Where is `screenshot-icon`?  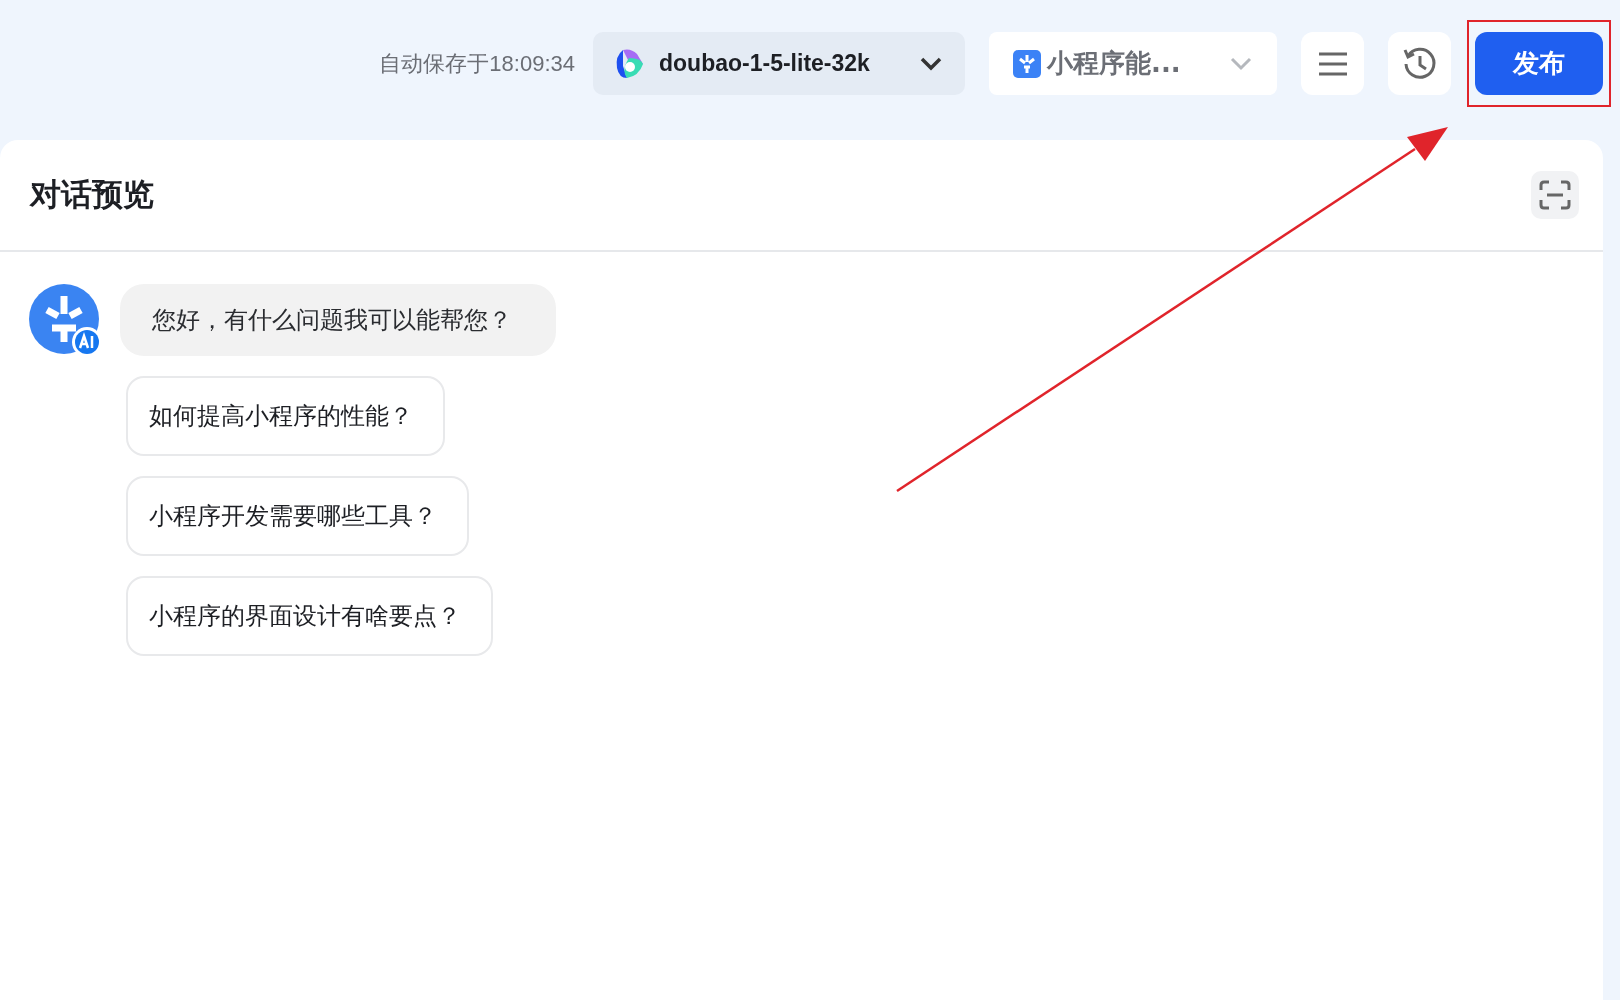
screenshot-icon is located at coordinates (1555, 195).